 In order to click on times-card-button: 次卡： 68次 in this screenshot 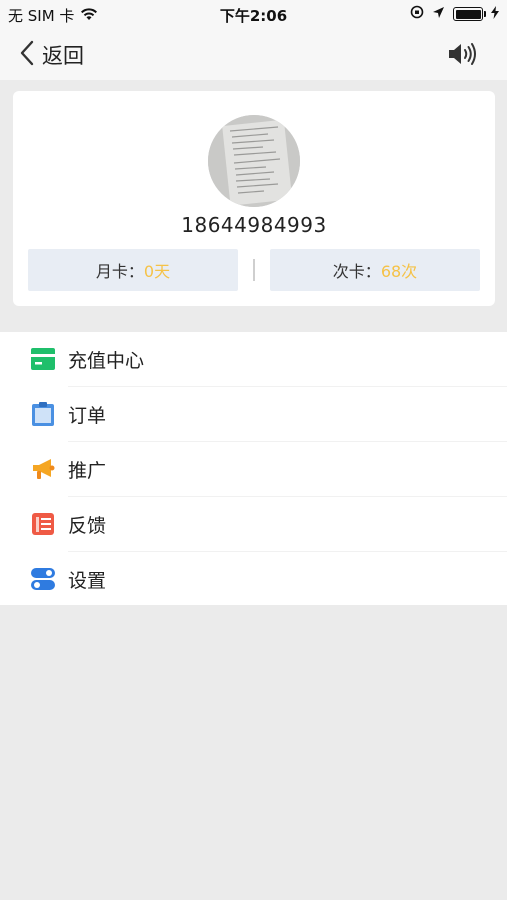, I will do `click(375, 270)`.